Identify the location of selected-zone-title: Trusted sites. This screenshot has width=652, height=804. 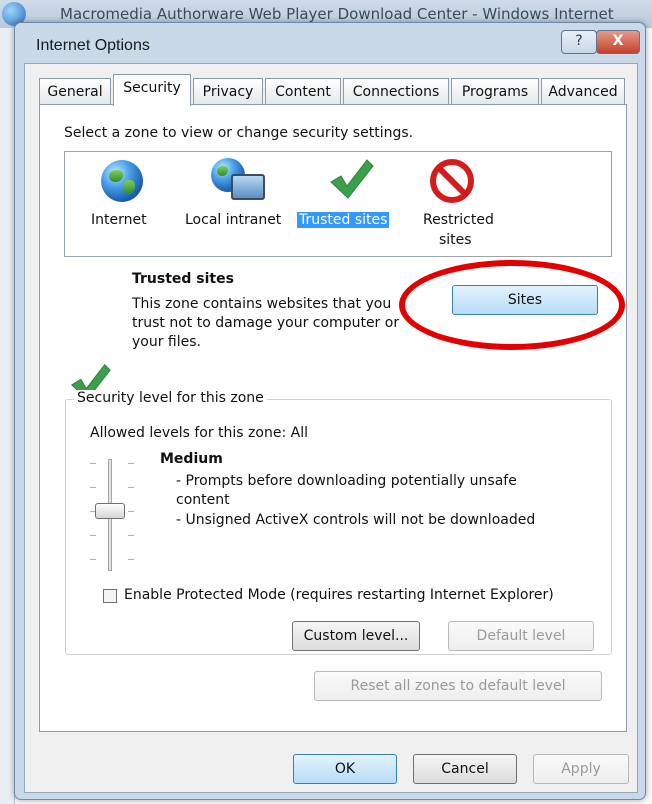
(183, 279).